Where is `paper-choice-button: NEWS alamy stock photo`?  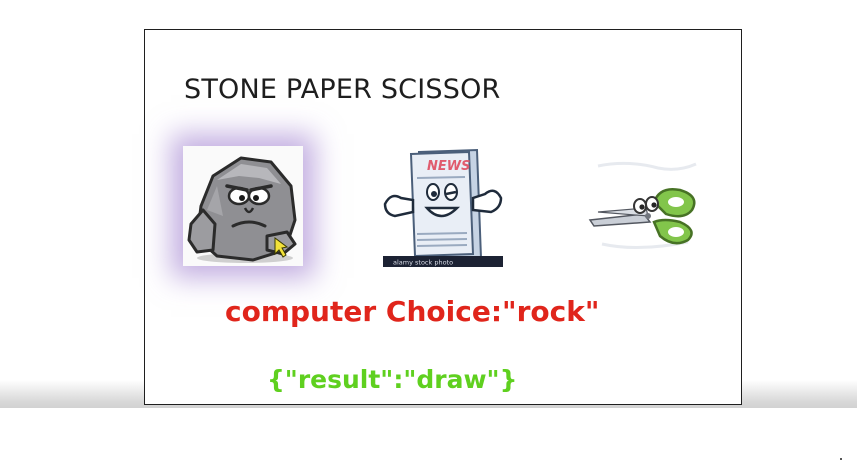
paper-choice-button: NEWS alamy stock photo is located at coordinates (443, 207).